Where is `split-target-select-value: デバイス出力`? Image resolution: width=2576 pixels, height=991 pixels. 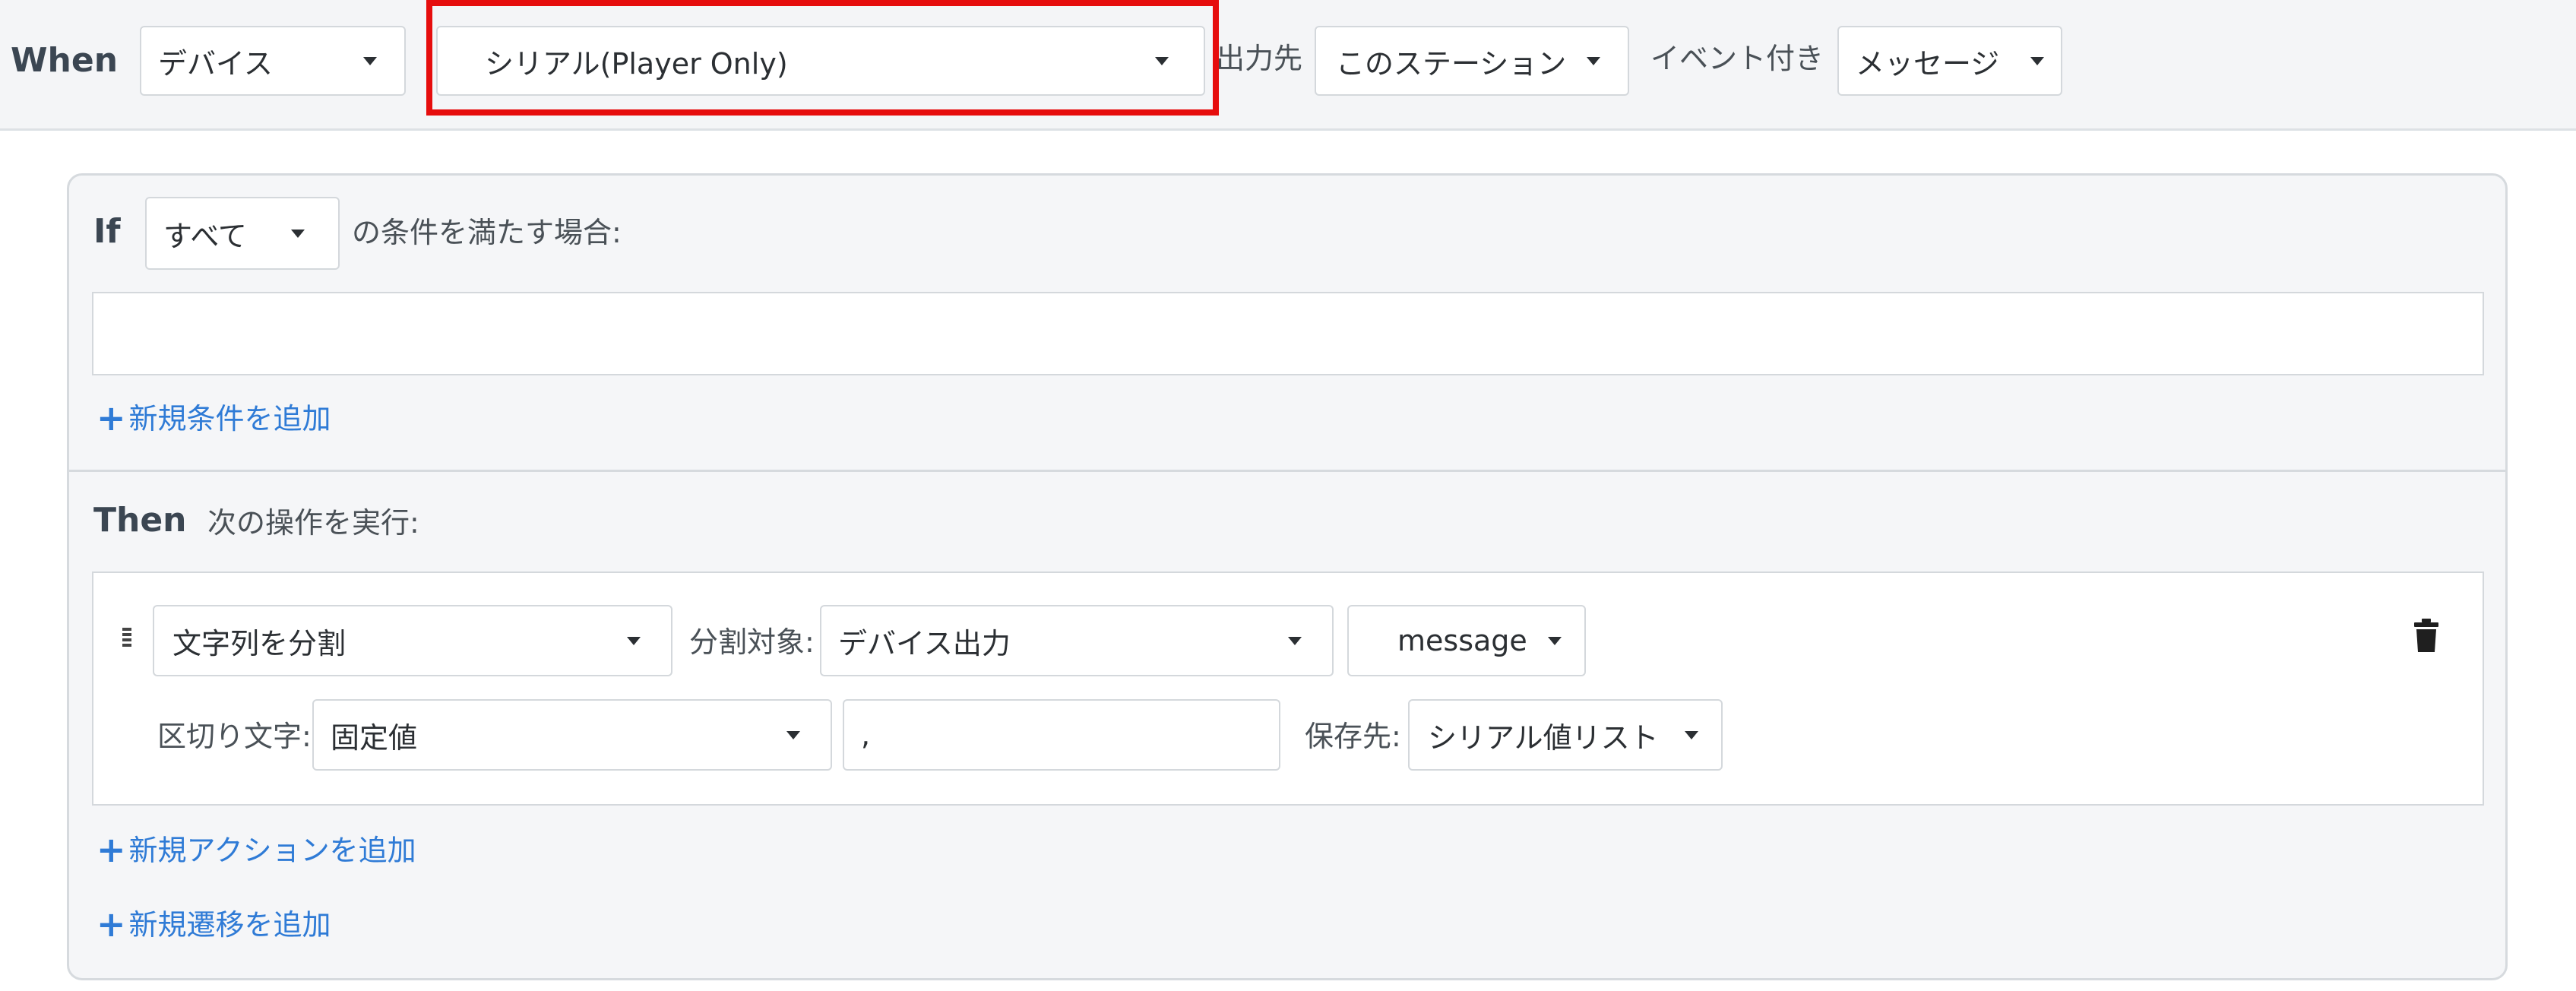 split-target-select-value: デバイス出力 is located at coordinates (924, 643).